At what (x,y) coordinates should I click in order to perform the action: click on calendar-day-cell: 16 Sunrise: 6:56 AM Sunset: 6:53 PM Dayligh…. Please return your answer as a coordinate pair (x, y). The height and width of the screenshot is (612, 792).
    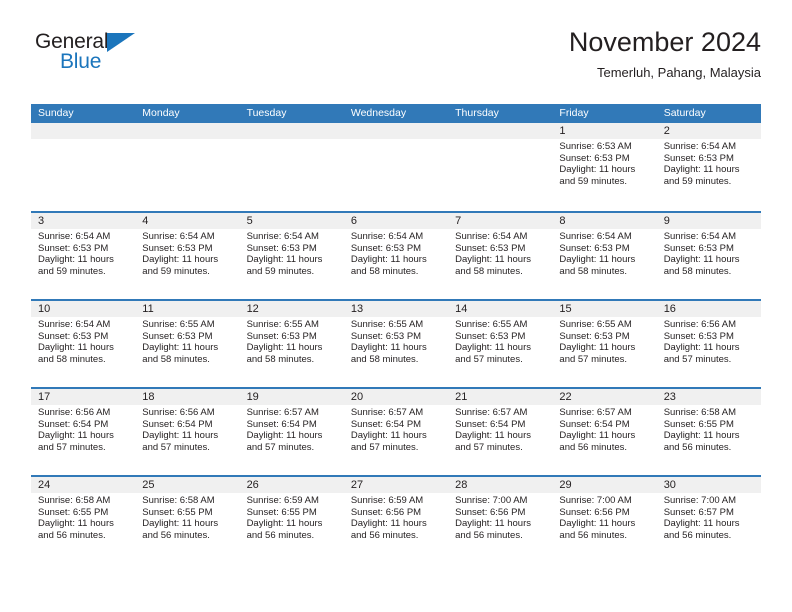
    Looking at the image, I should click on (709, 344).